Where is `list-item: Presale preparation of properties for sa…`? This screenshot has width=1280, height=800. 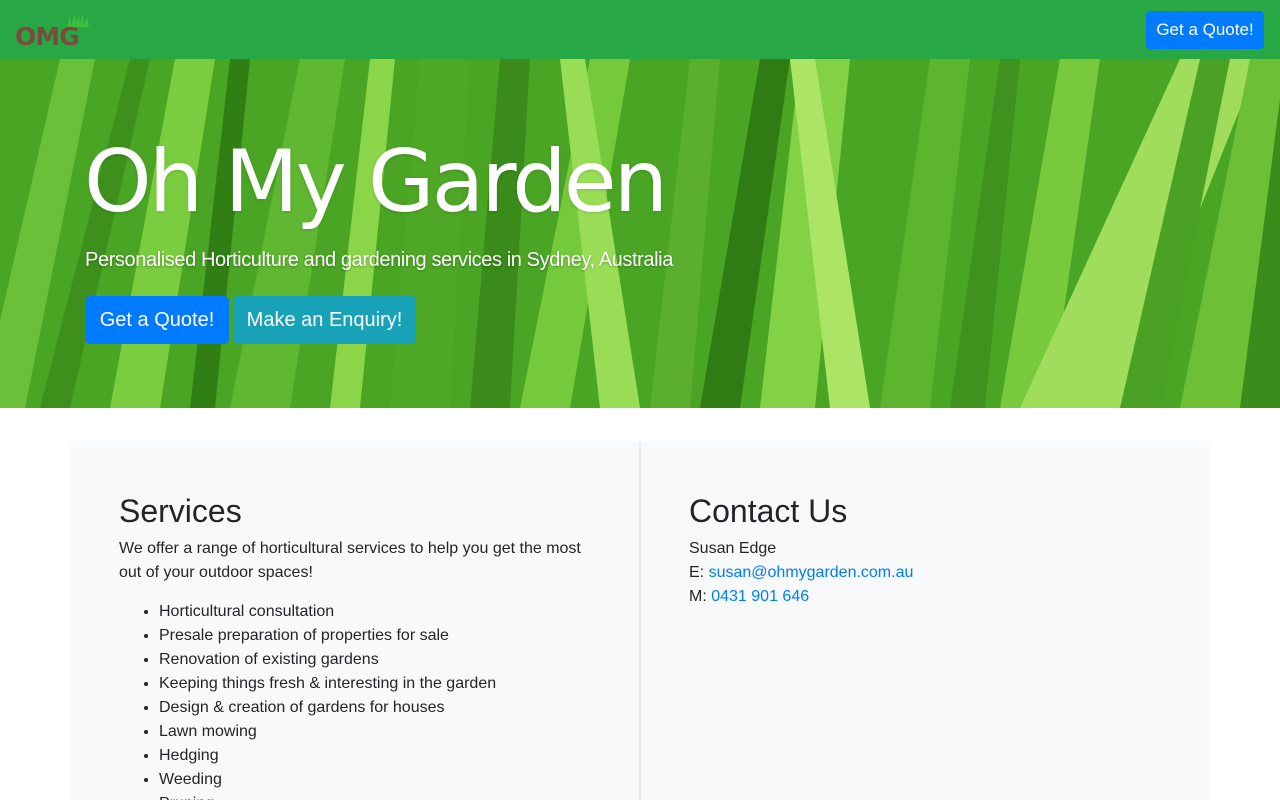 list-item: Presale preparation of properties for sa… is located at coordinates (327, 636).